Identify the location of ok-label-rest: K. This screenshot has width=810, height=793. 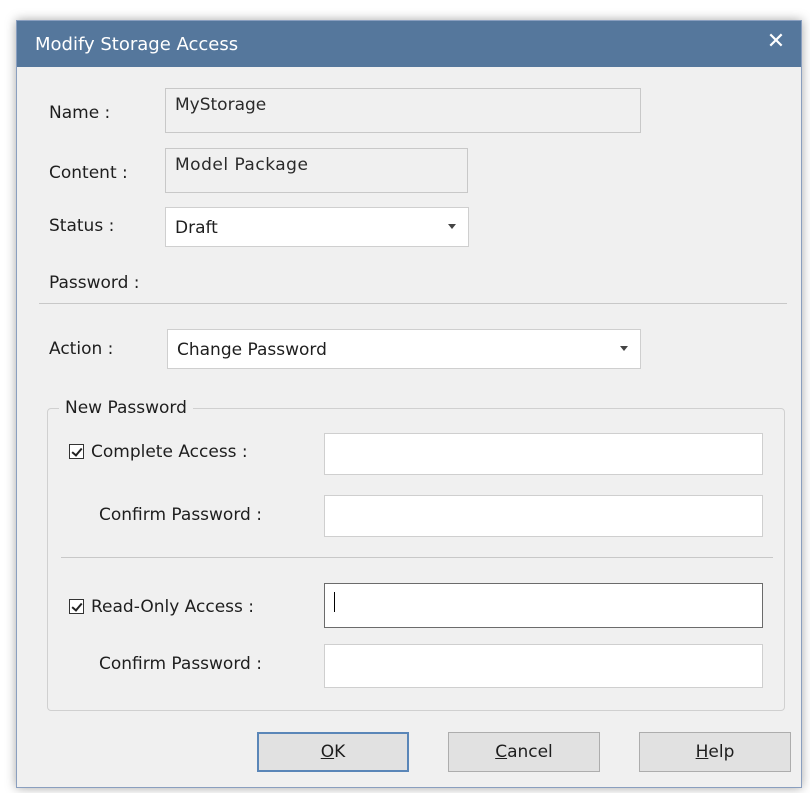
(340, 752).